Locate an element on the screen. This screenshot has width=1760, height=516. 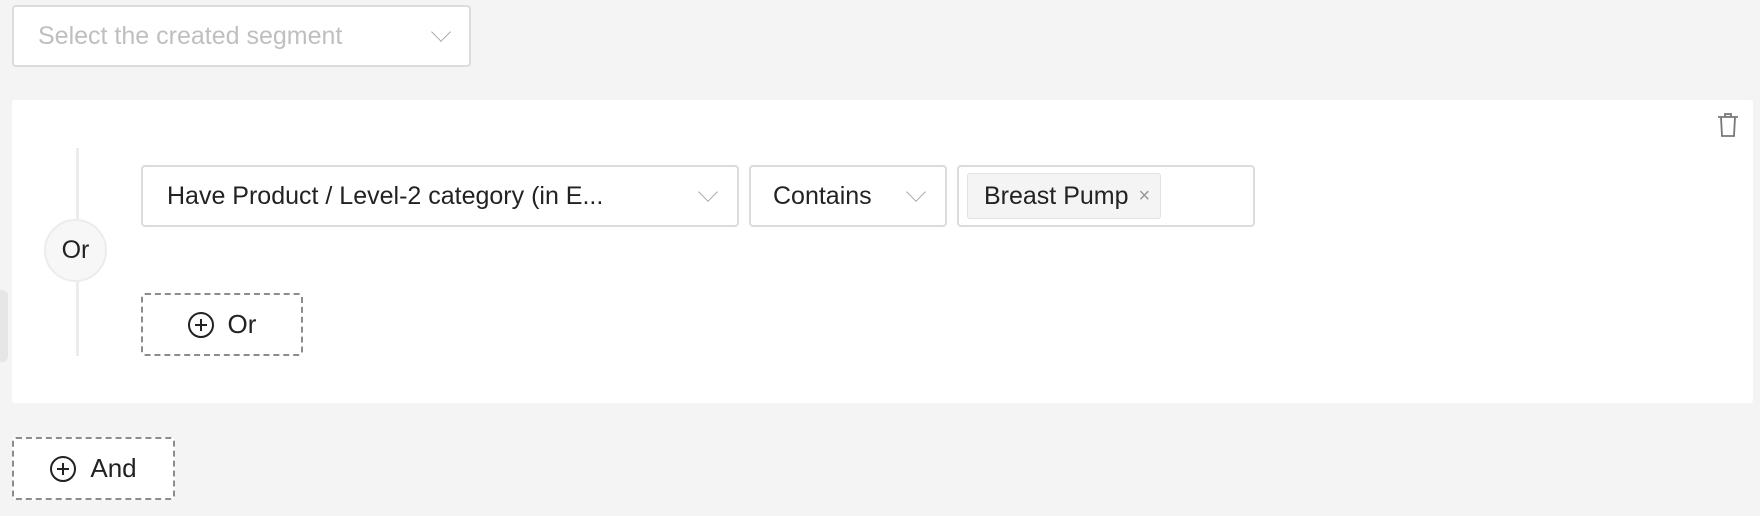
value-tag: Breast Pump × is located at coordinates (1064, 196).